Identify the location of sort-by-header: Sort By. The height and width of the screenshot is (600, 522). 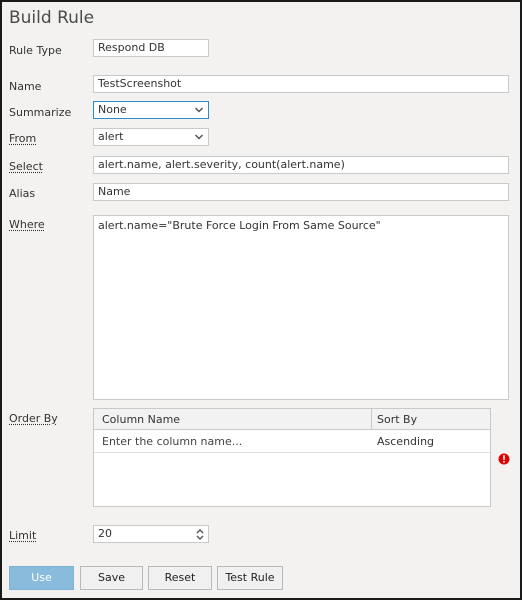
(397, 419).